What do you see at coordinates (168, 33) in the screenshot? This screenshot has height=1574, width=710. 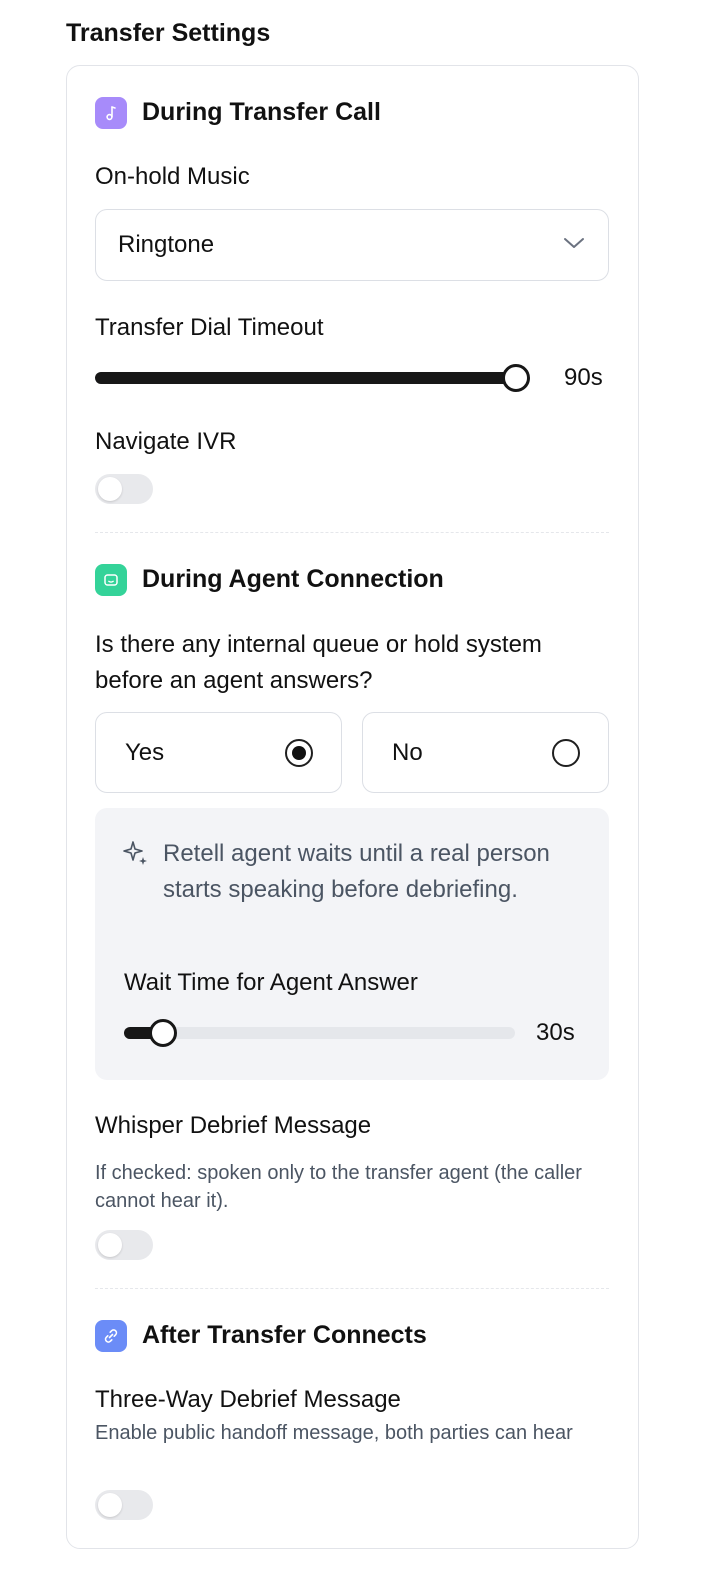 I see `page-title: Transfer Settings` at bounding box center [168, 33].